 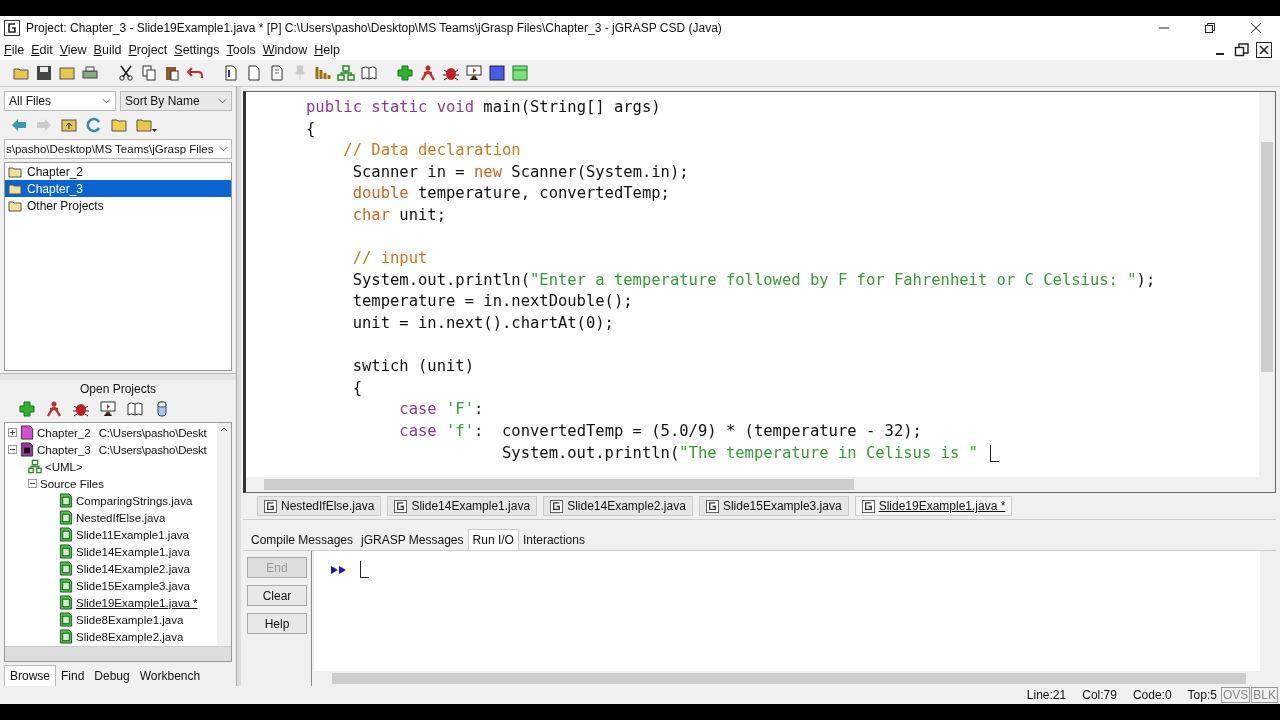 What do you see at coordinates (311, 129) in the screenshot?
I see `code-line: {` at bounding box center [311, 129].